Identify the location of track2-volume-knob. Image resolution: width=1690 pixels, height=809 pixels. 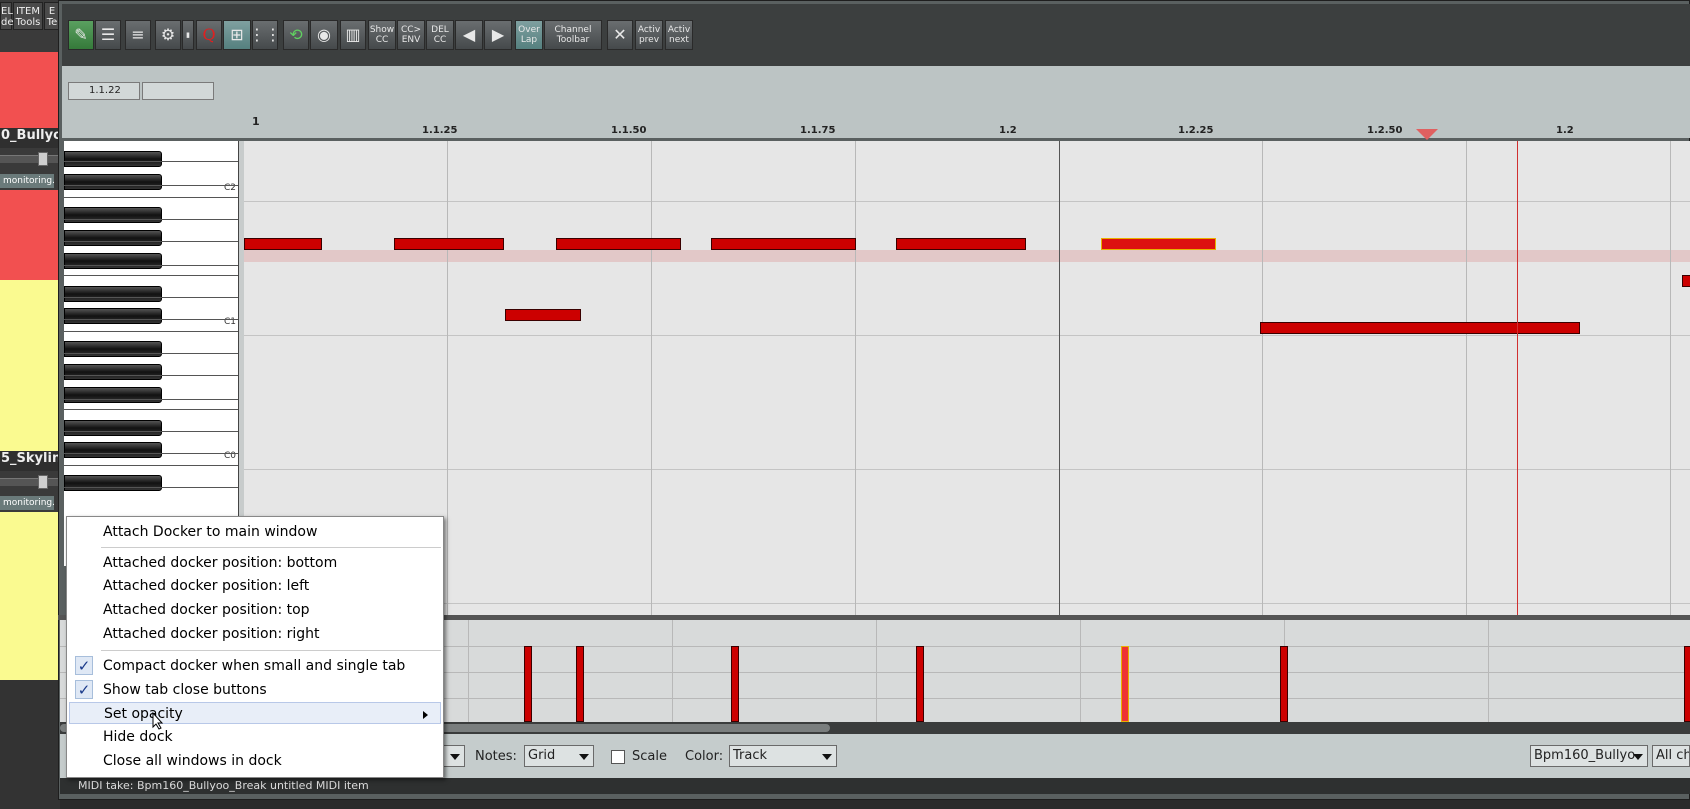
(43, 482).